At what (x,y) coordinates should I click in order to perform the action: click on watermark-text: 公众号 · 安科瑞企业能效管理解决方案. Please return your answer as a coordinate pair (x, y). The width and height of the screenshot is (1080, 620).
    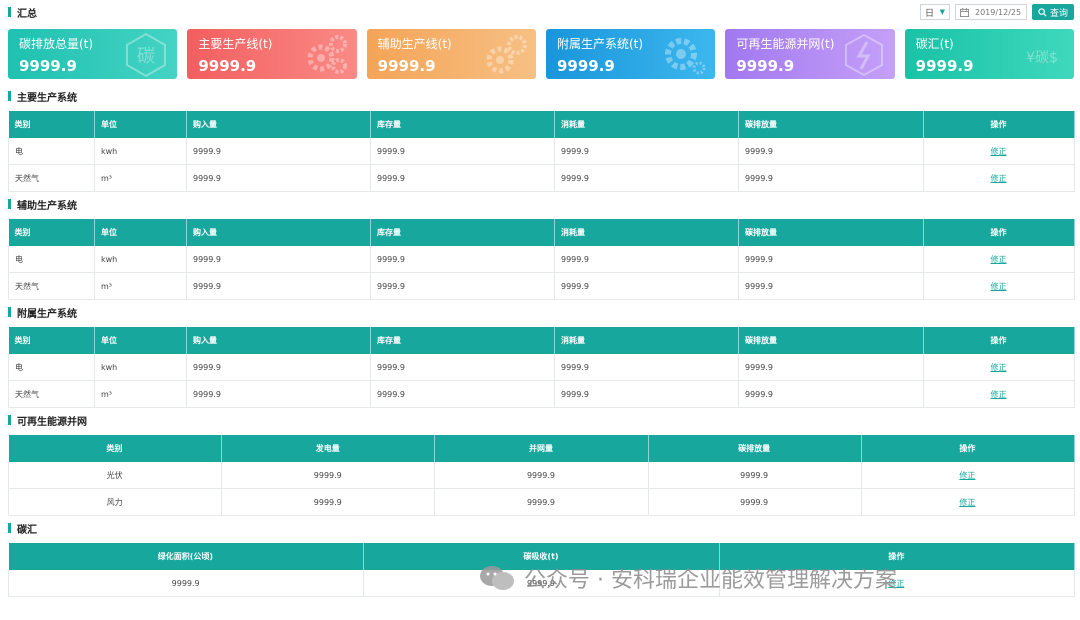
    Looking at the image, I should click on (710, 580).